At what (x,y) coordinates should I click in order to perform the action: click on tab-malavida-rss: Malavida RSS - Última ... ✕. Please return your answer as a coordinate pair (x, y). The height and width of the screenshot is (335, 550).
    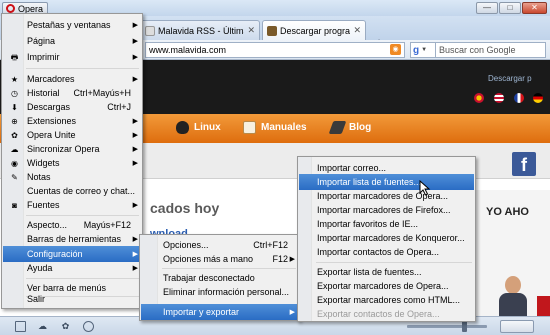
    Looking at the image, I should click on (200, 30).